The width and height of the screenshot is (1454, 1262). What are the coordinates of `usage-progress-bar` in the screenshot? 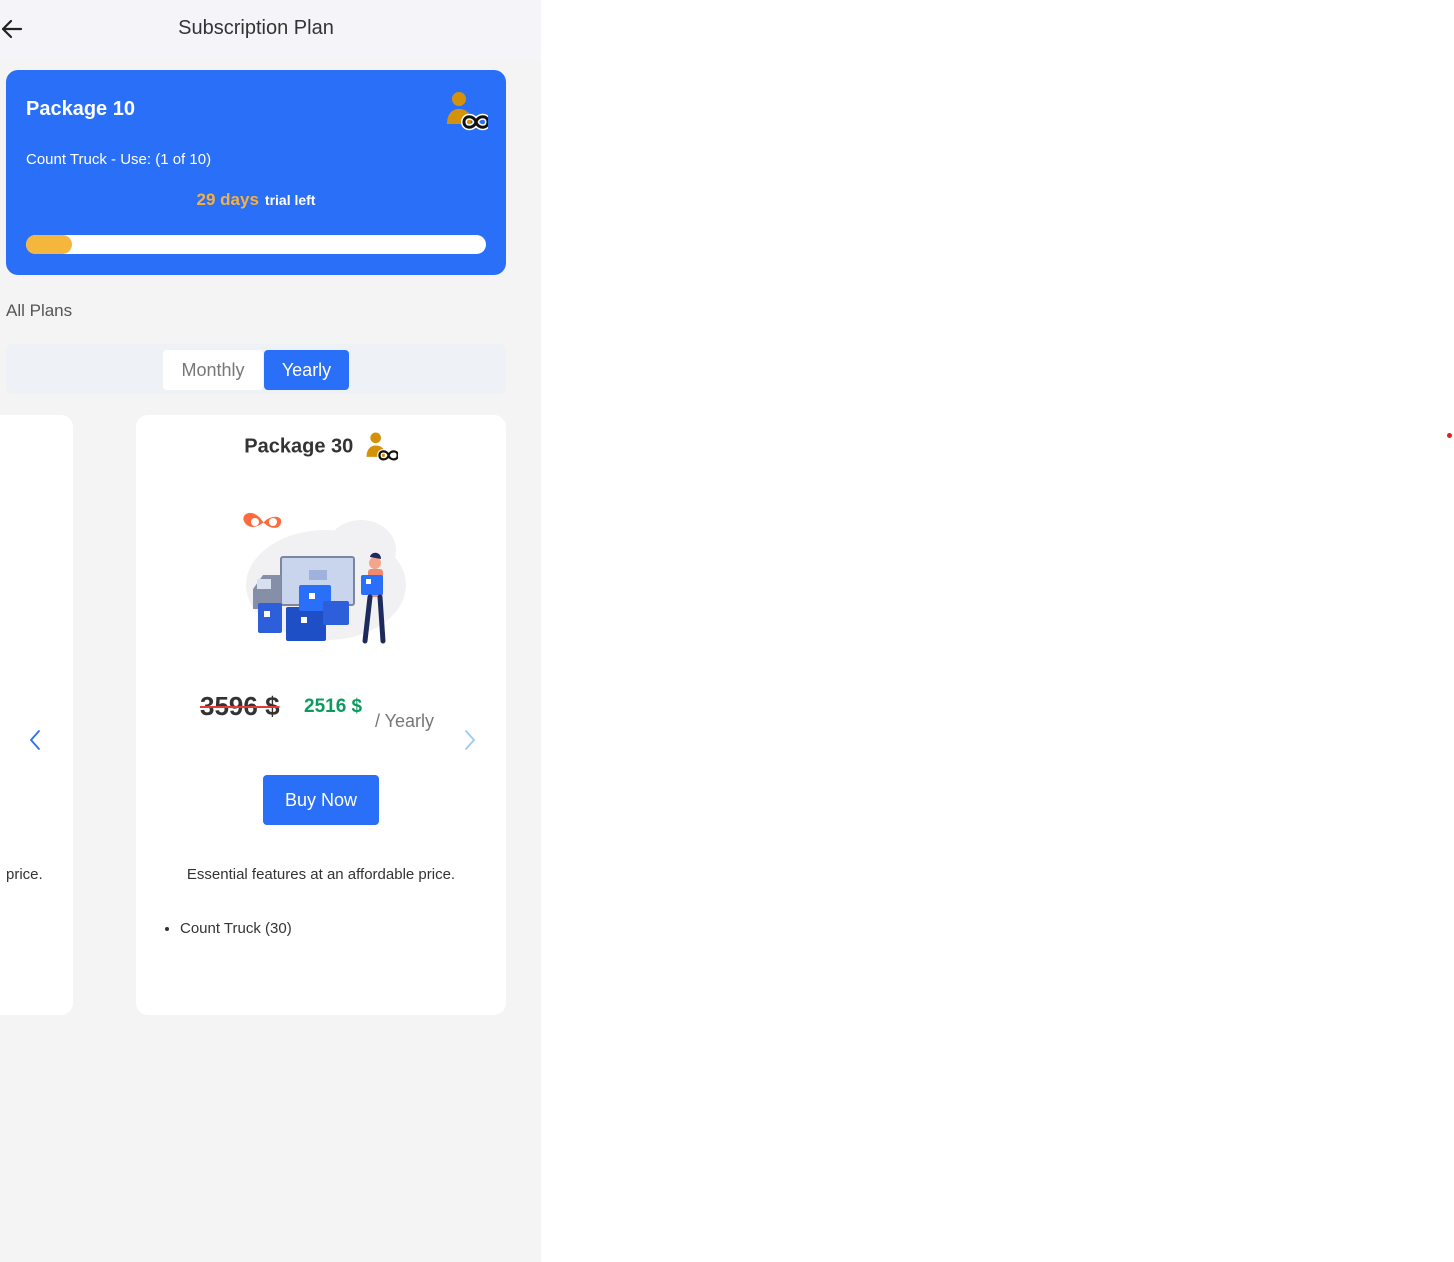 It's located at (256, 244).